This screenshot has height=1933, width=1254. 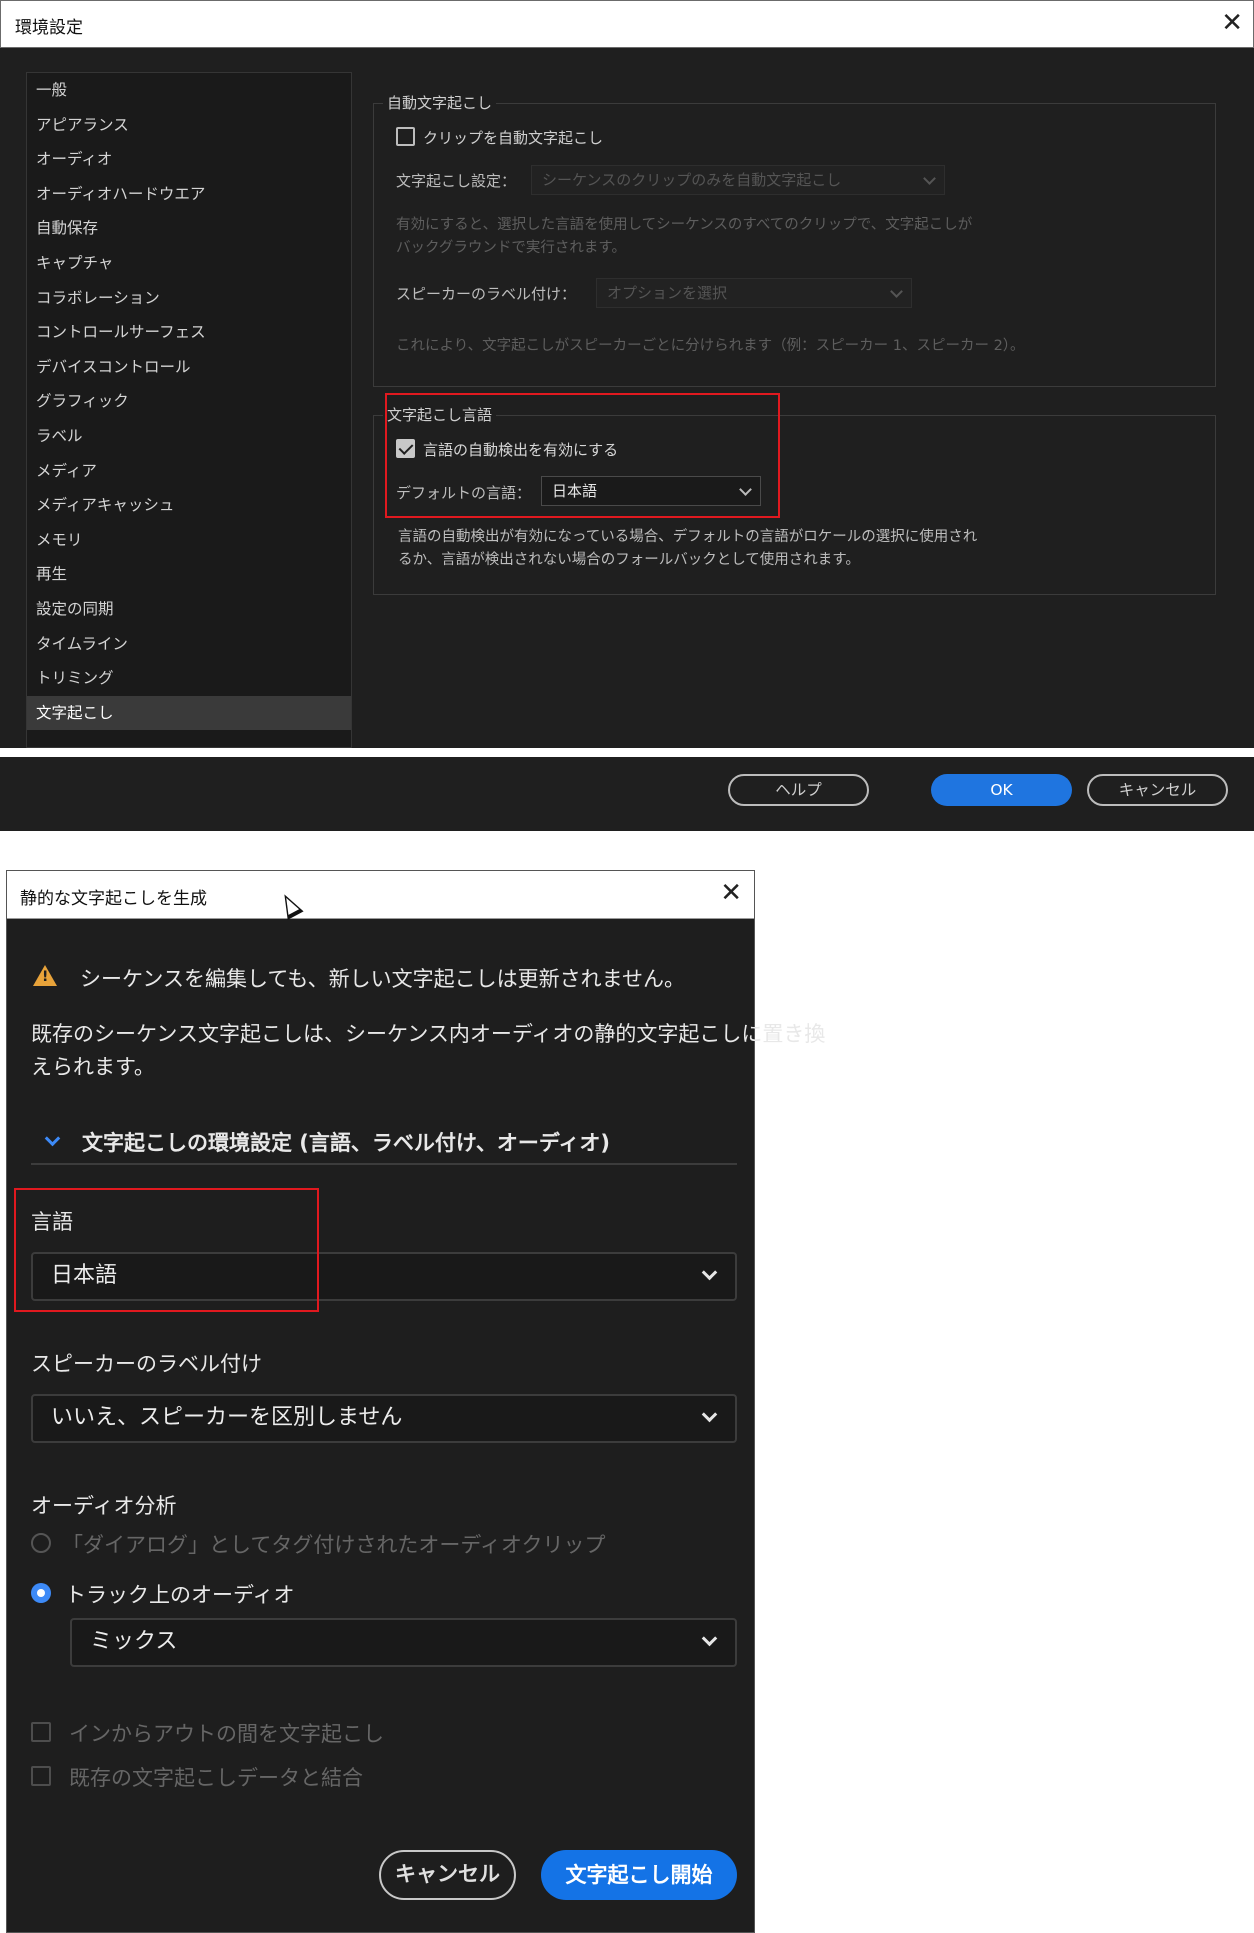 I want to click on sidebar-item: キャプチャ, so click(x=189, y=263).